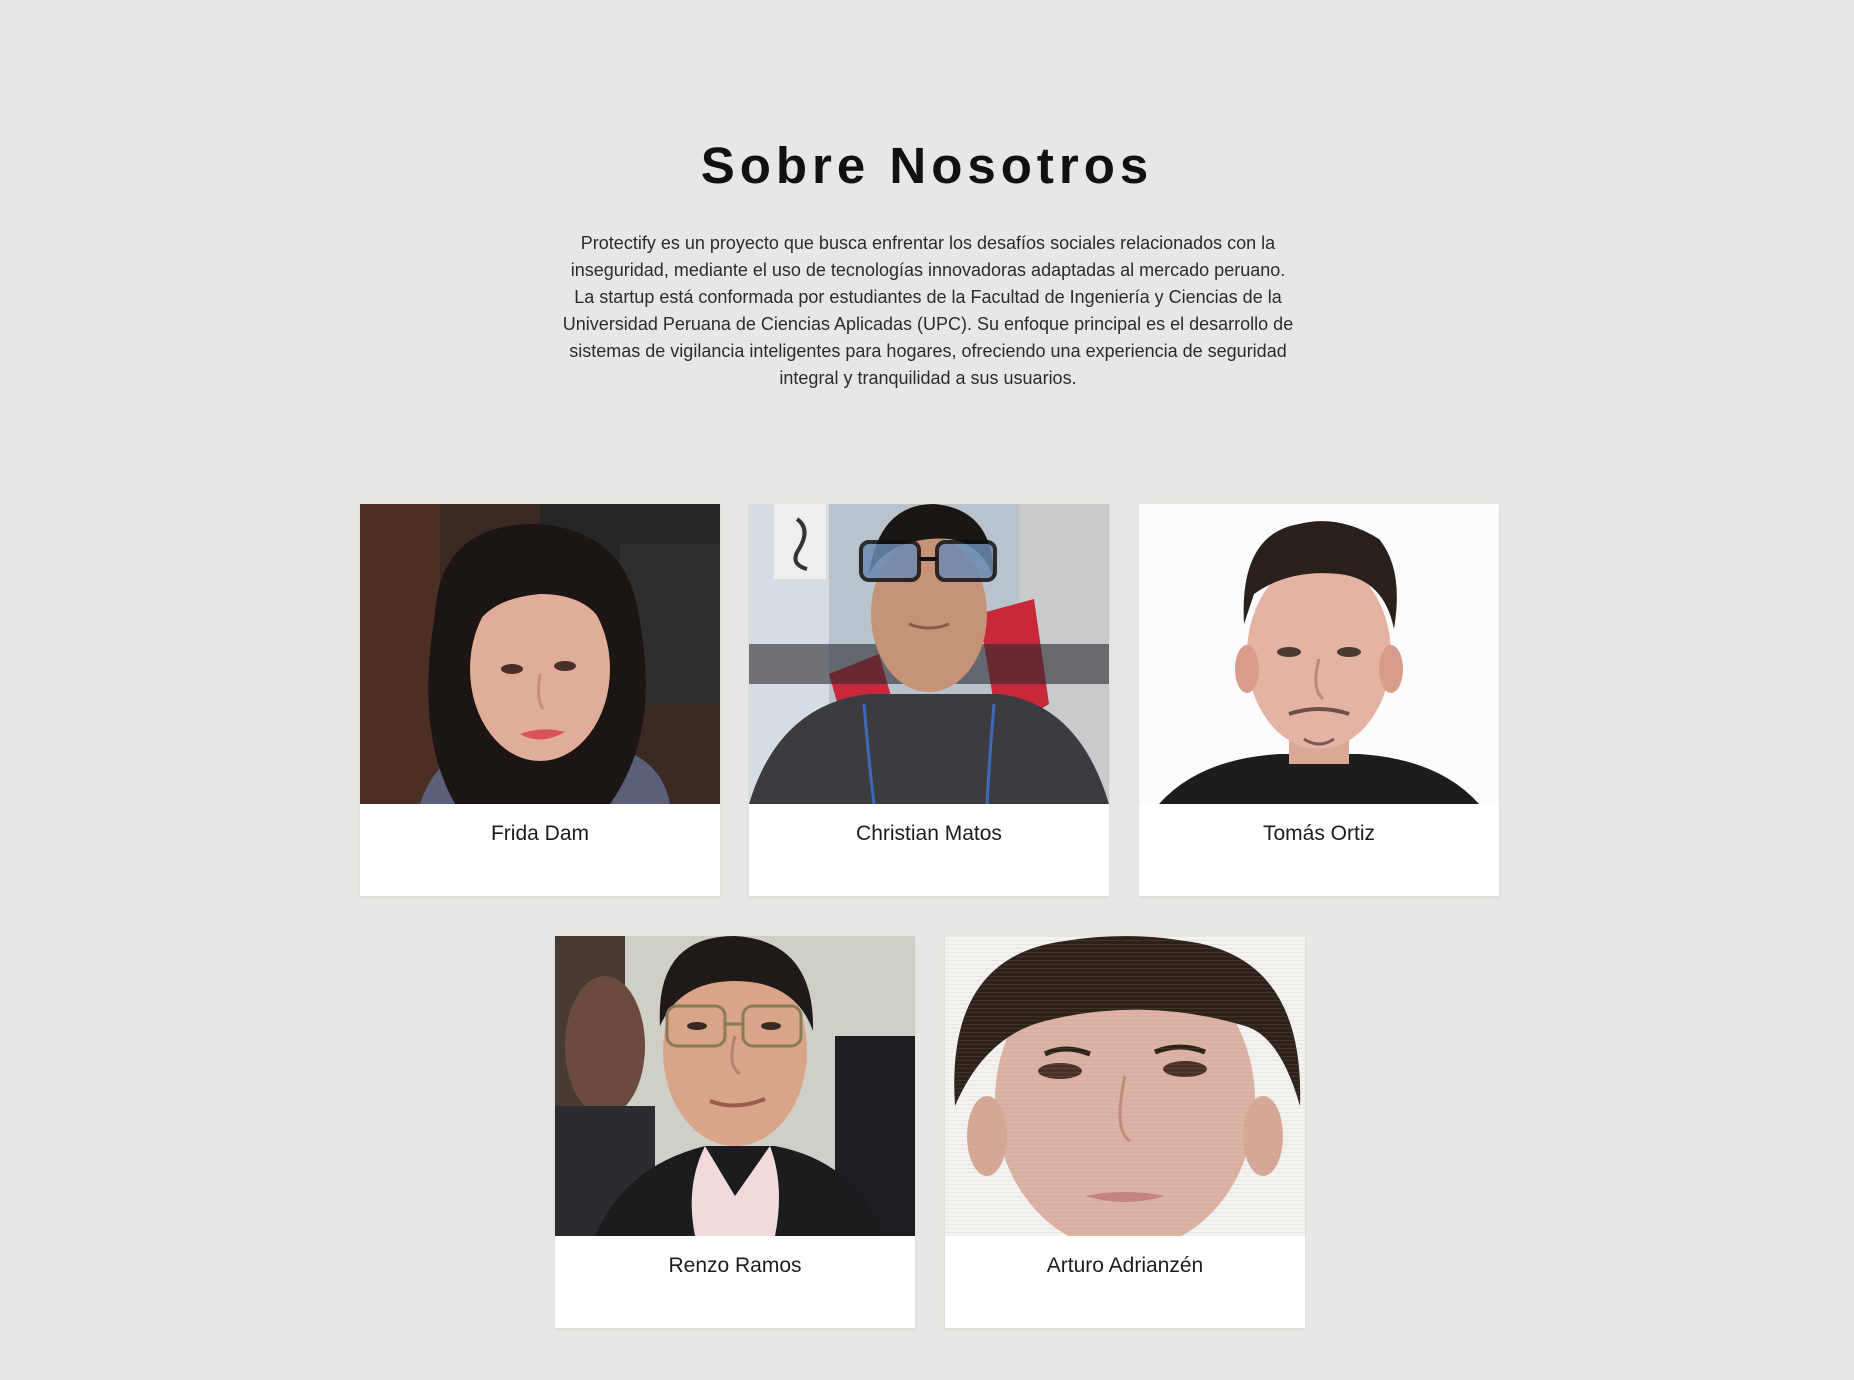 Image resolution: width=1854 pixels, height=1380 pixels. Describe the element at coordinates (540, 833) in the screenshot. I see `team-member-name: Frida Dam` at that location.